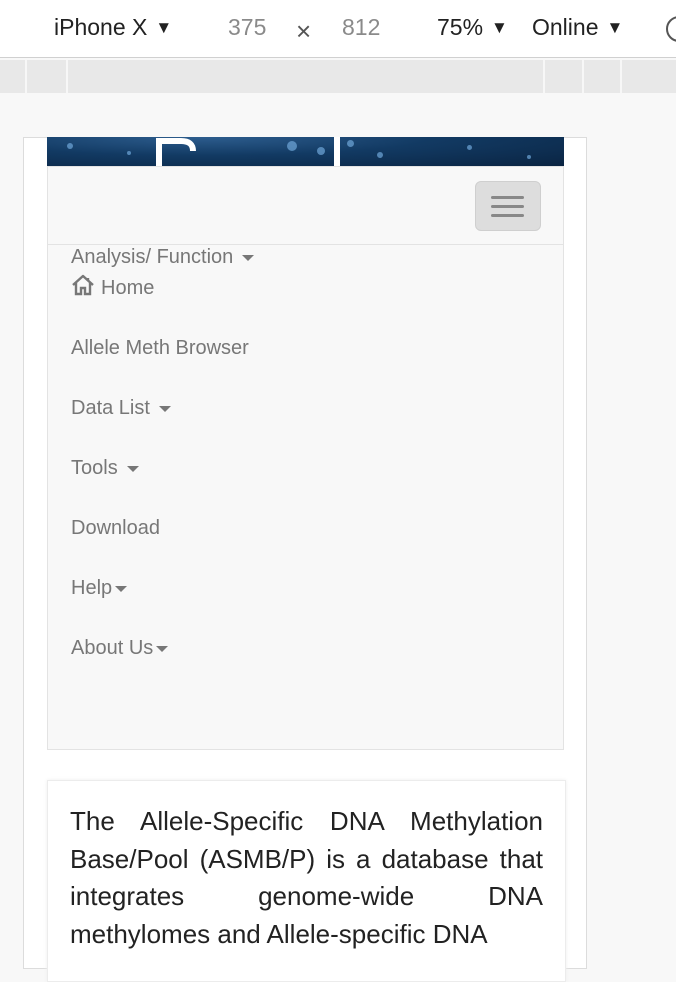 Image resolution: width=676 pixels, height=982 pixels. I want to click on navbar-toggle-button, so click(508, 206).